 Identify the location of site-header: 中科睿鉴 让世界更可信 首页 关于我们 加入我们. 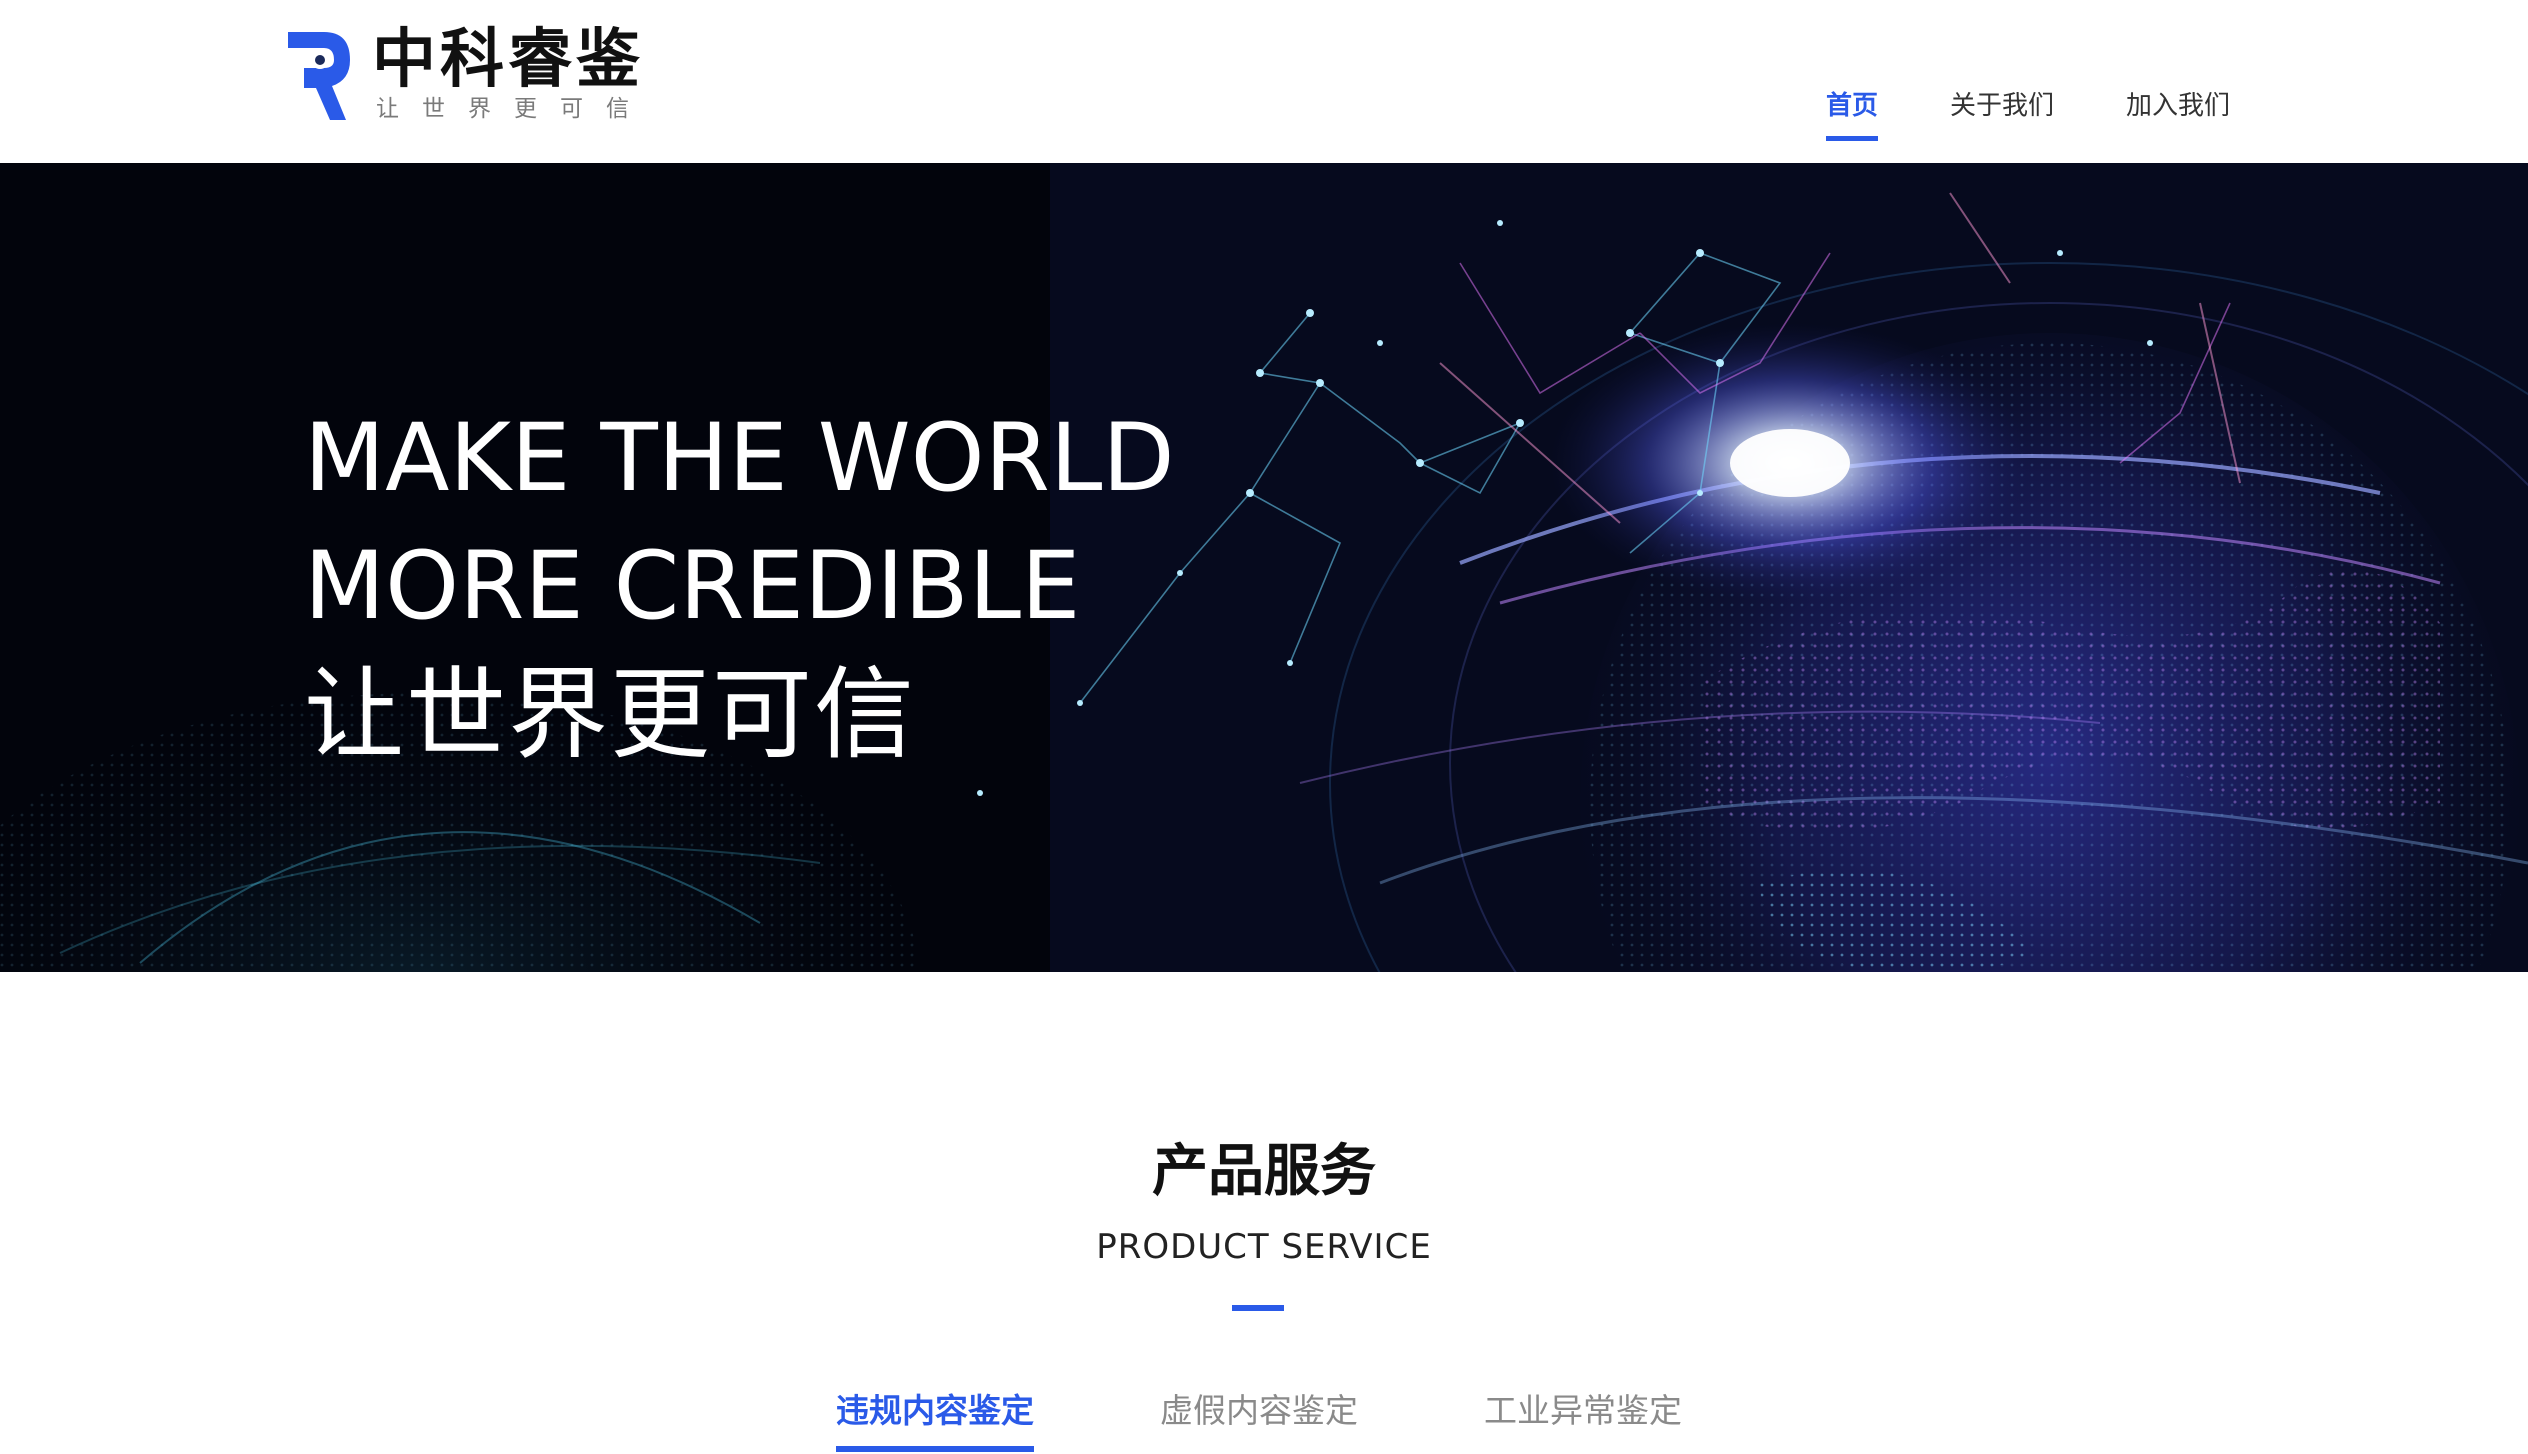
(1264, 81).